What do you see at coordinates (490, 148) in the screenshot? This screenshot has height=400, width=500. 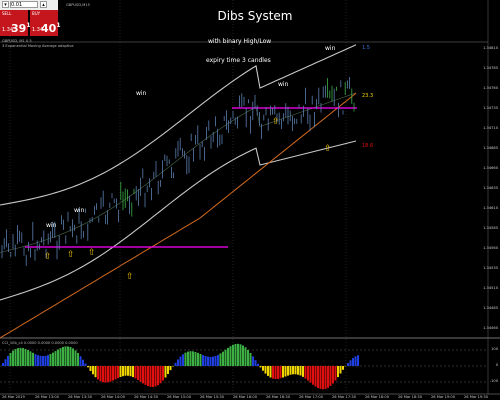 I see `price-tick-label: 1.34685` at bounding box center [490, 148].